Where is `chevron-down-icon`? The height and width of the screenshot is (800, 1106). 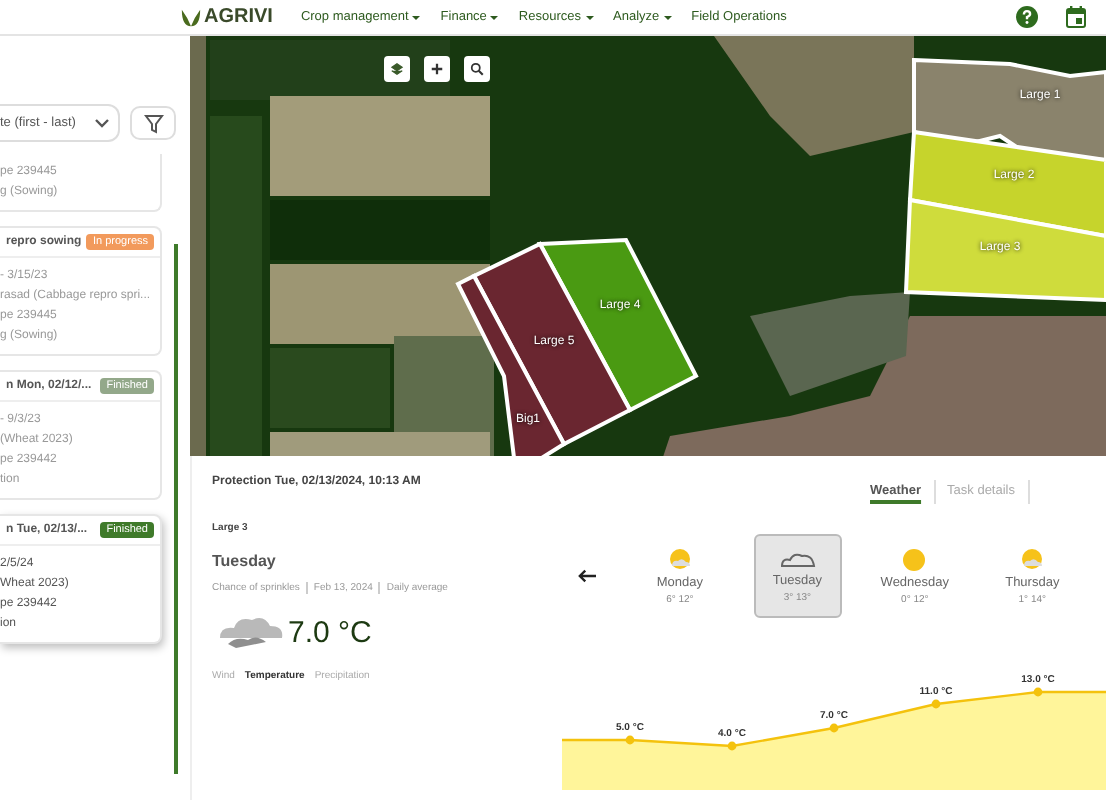 chevron-down-icon is located at coordinates (102, 123).